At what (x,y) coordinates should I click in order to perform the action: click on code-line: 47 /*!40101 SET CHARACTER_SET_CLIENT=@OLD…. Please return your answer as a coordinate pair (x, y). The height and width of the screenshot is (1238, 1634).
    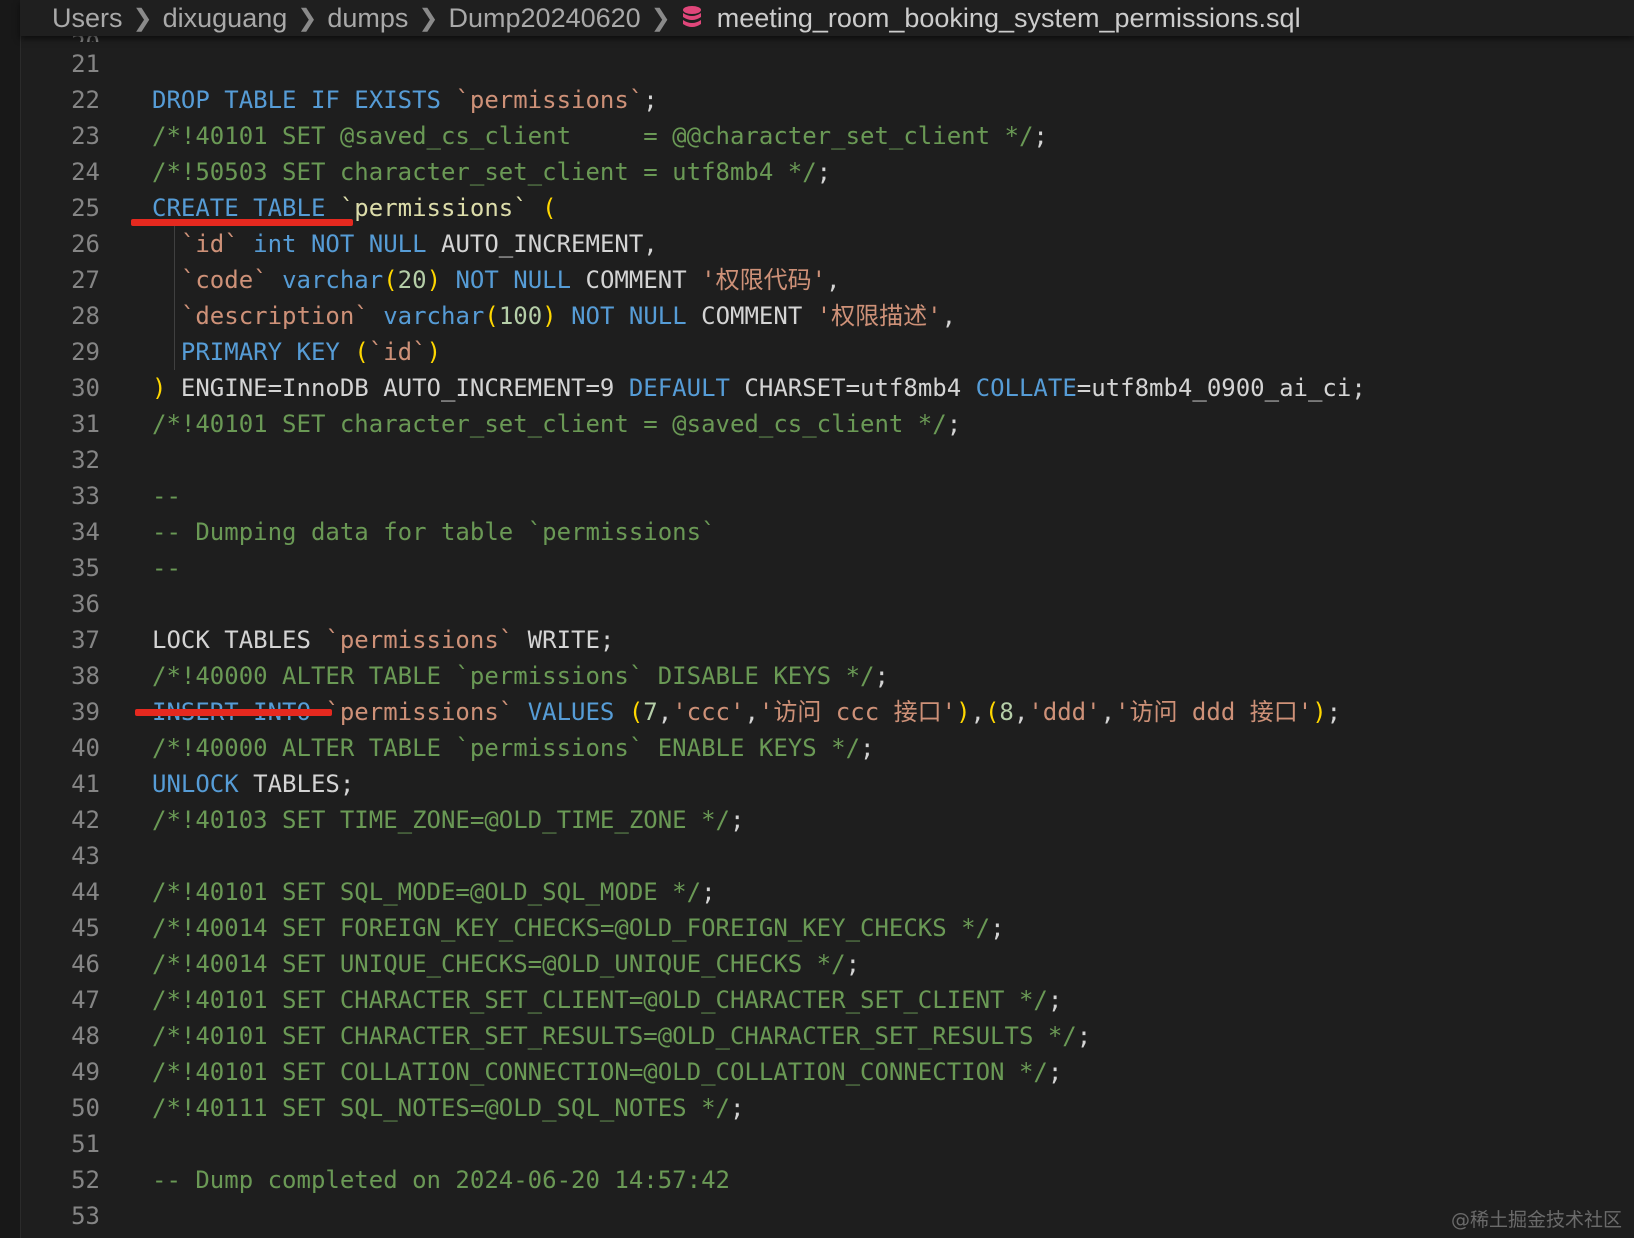
    Looking at the image, I should click on (827, 1000).